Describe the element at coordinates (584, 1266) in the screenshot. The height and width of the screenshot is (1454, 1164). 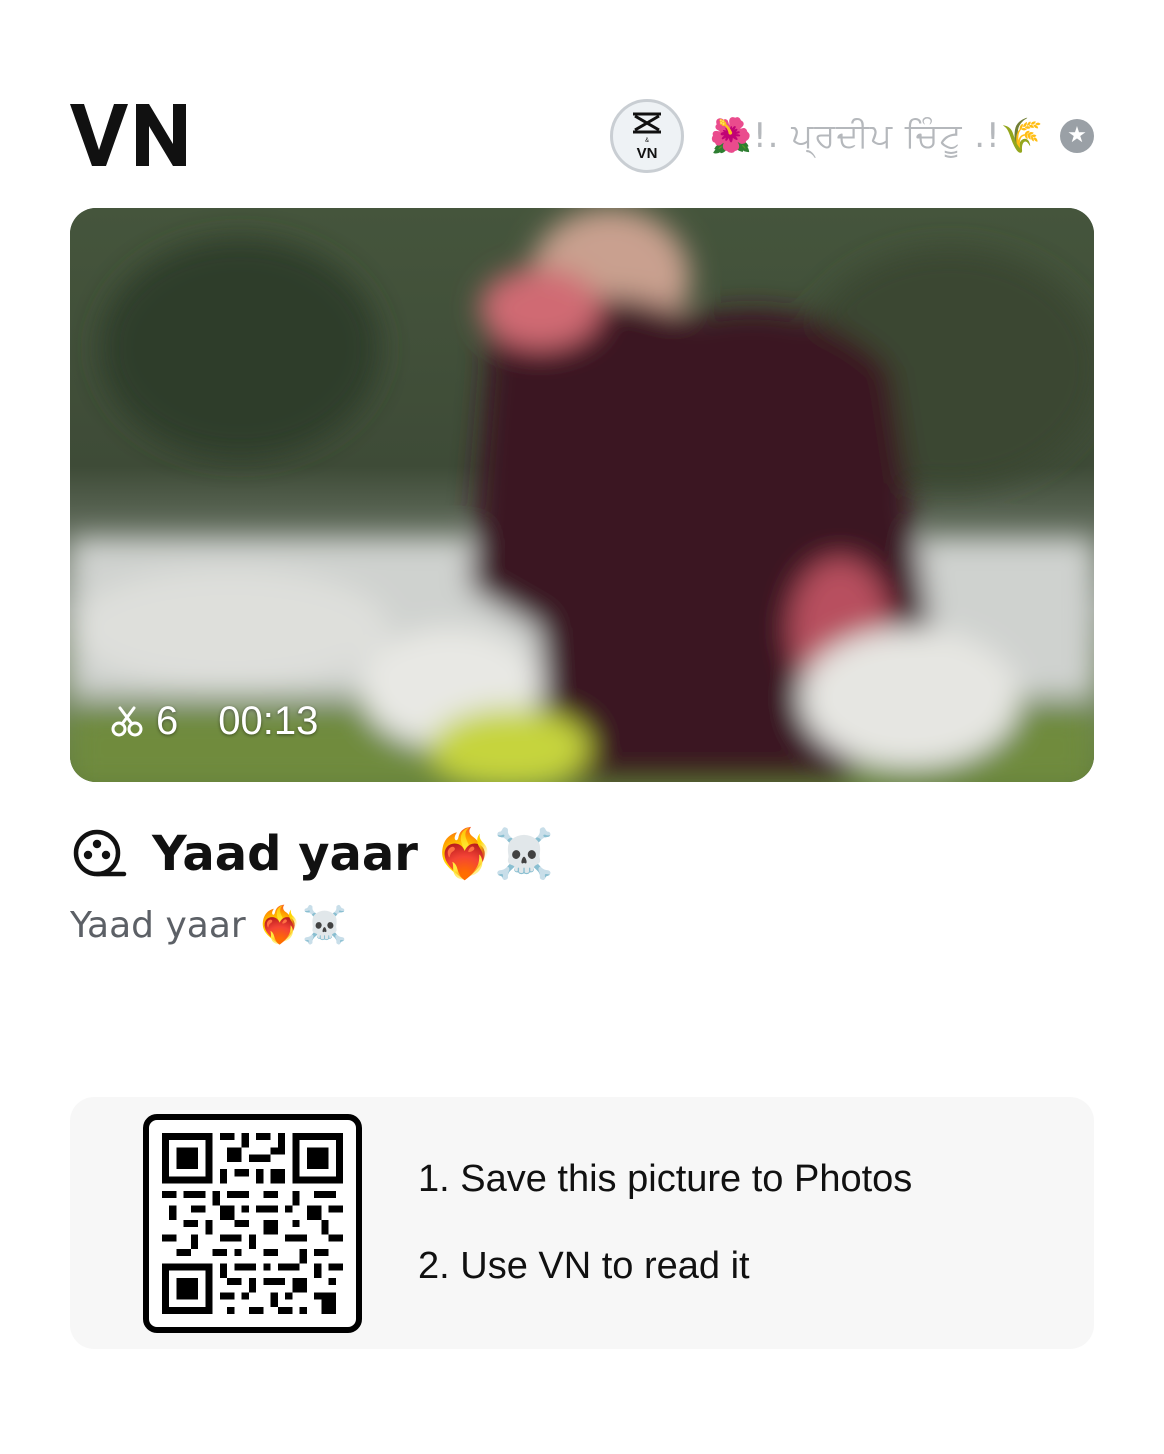
I see `instruction-step-2: 2. Use VN to read it` at that location.